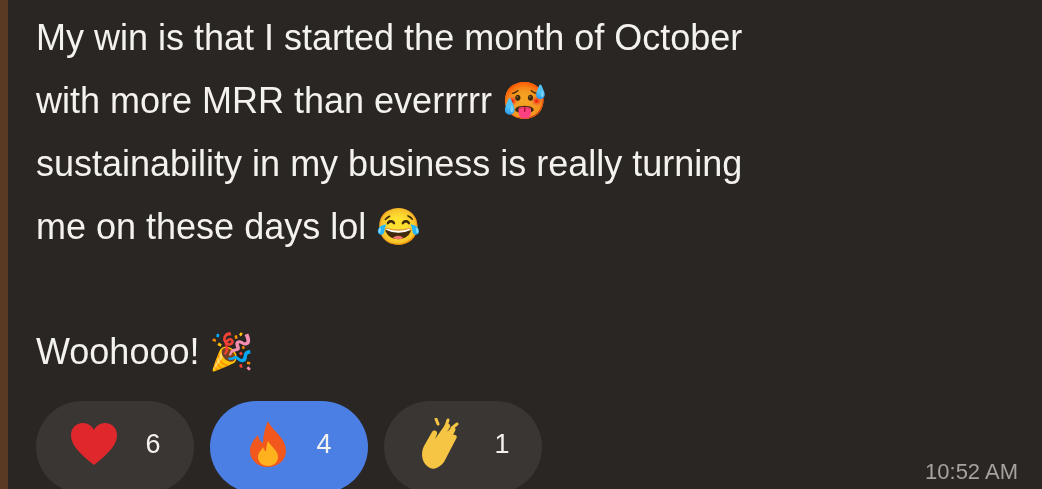  Describe the element at coordinates (463, 445) in the screenshot. I see `reaction-button: 1` at that location.